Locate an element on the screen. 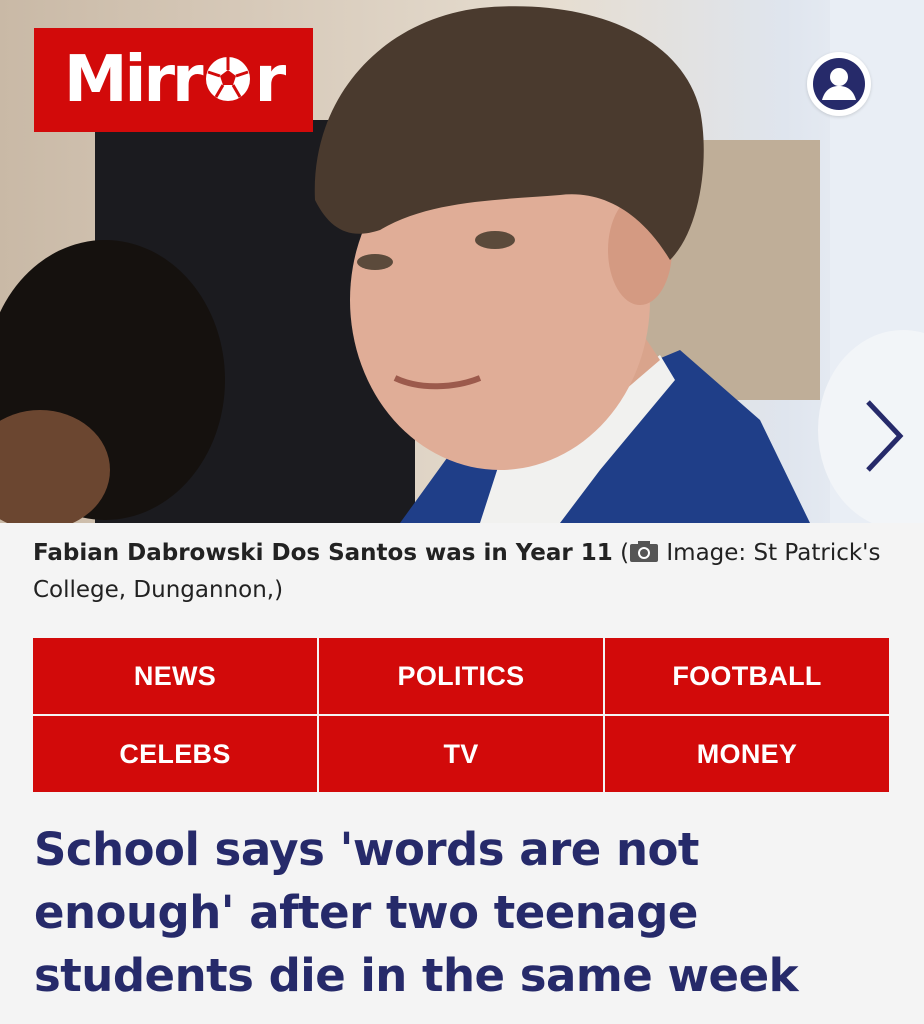 The height and width of the screenshot is (1024, 924). nav-football: FOOTBALL is located at coordinates (747, 676).